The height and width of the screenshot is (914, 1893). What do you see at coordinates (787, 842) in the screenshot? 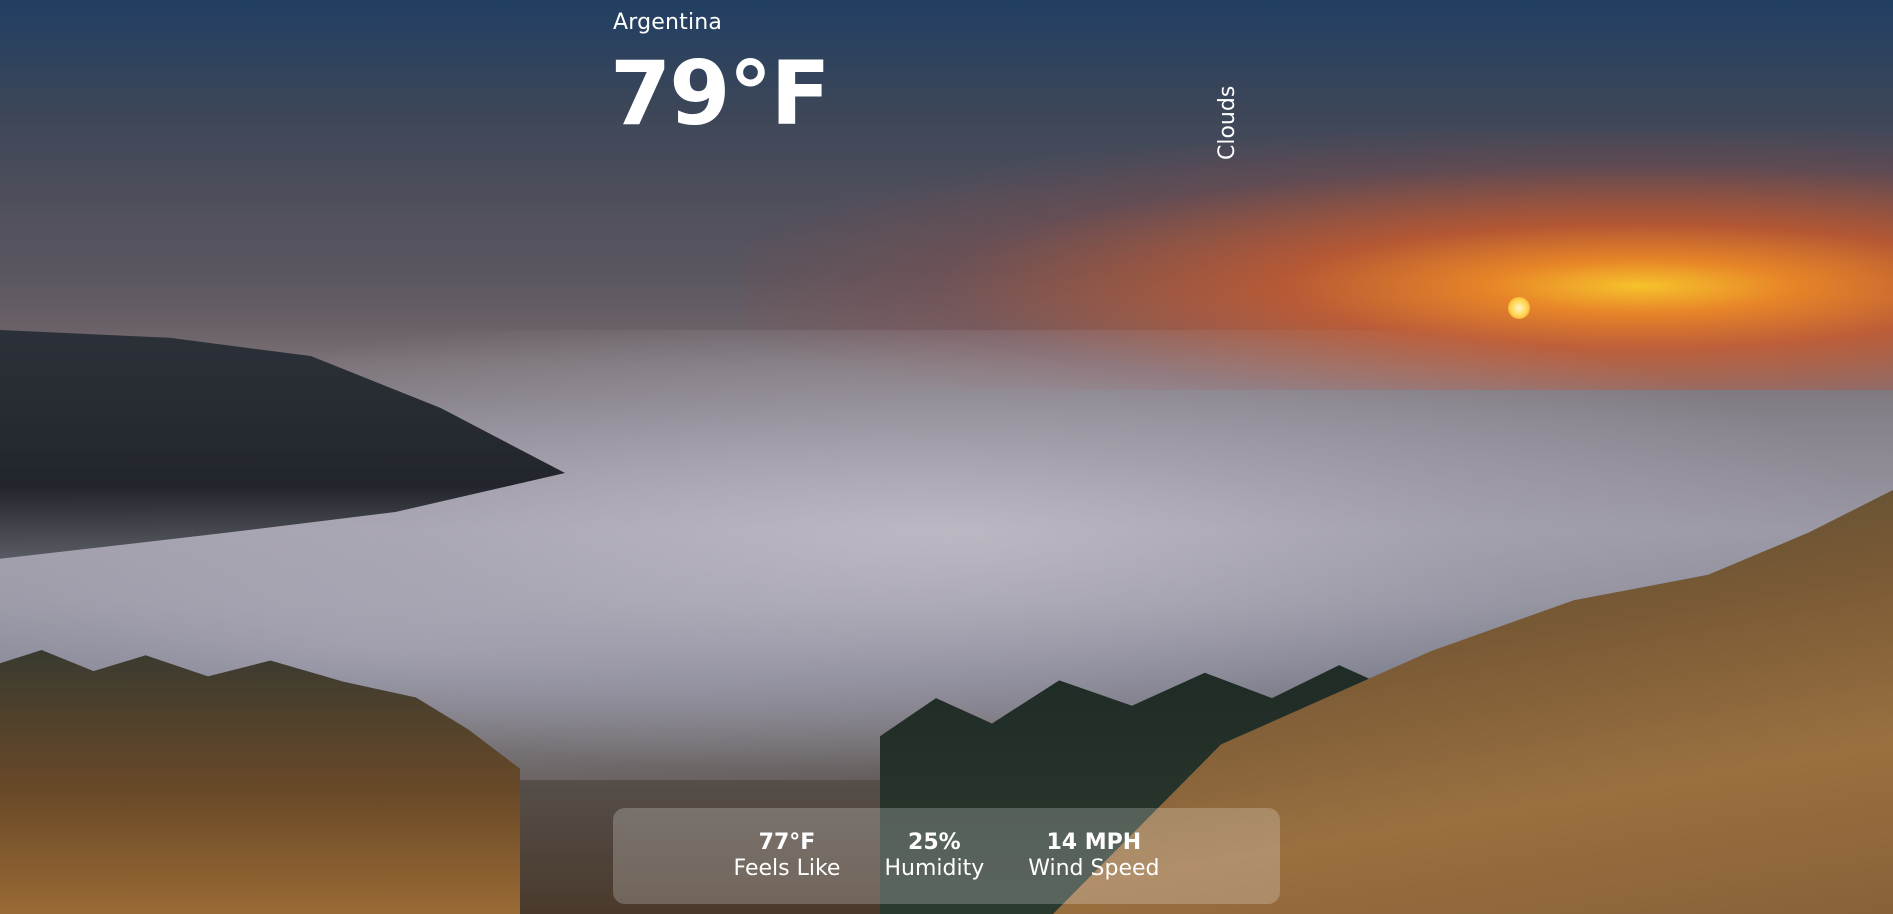
I see `feels-like-value: 77°F` at bounding box center [787, 842].